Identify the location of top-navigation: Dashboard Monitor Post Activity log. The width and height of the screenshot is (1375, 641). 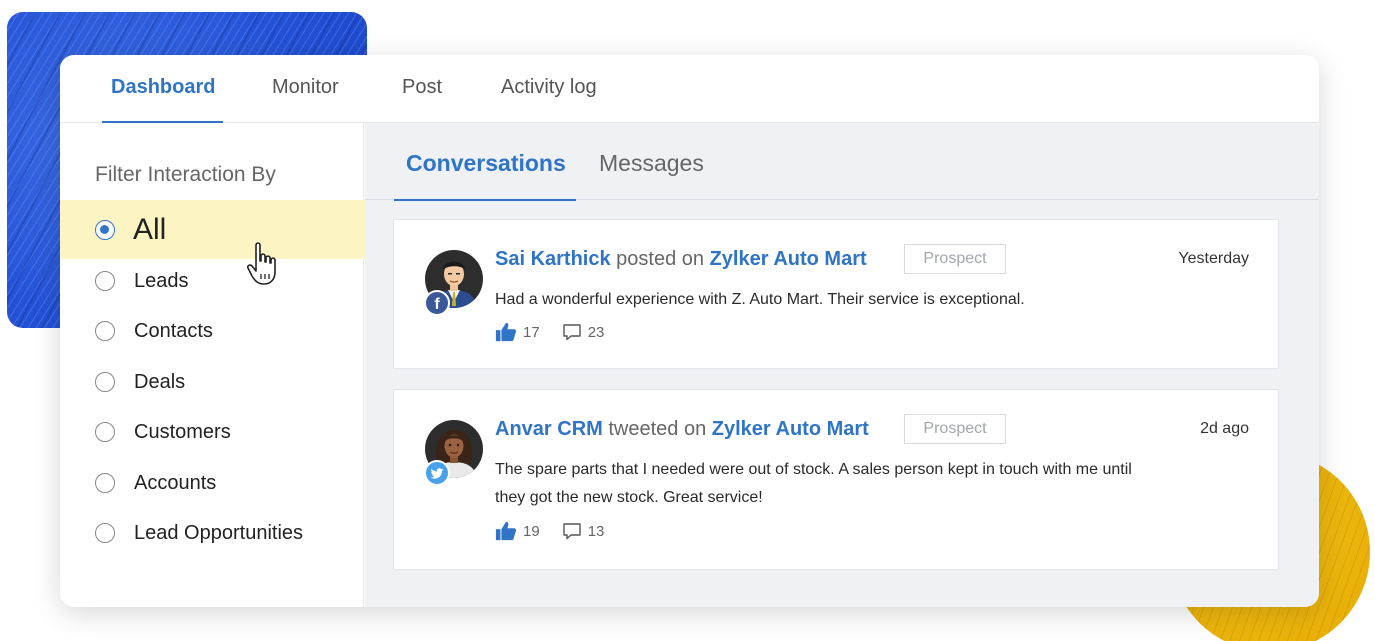
(689, 89).